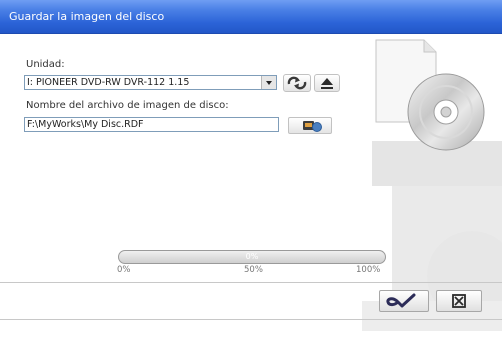 Image resolution: width=502 pixels, height=344 pixels. I want to click on refresh-icon, so click(297, 83).